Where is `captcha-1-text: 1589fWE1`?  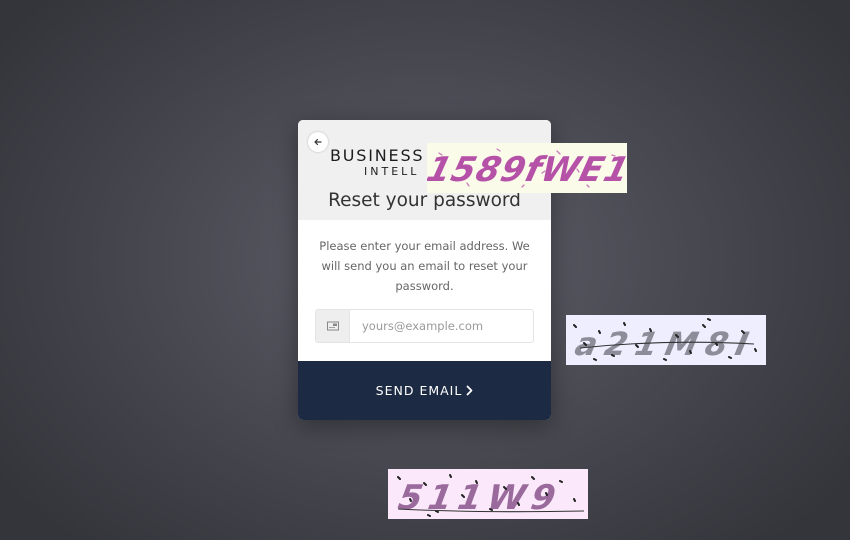
captcha-1-text: 1589fWE1 is located at coordinates (527, 169).